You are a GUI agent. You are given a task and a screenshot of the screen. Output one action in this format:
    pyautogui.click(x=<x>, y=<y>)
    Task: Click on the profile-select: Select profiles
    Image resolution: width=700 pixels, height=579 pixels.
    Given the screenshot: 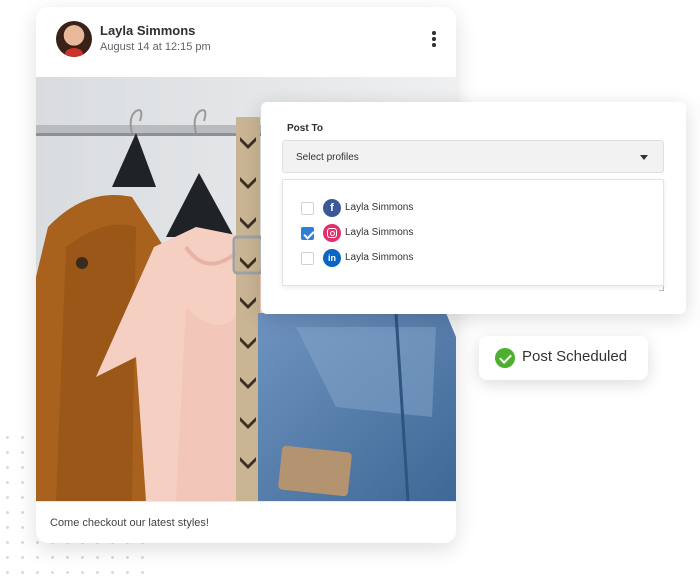 What is the action you would take?
    pyautogui.click(x=473, y=156)
    